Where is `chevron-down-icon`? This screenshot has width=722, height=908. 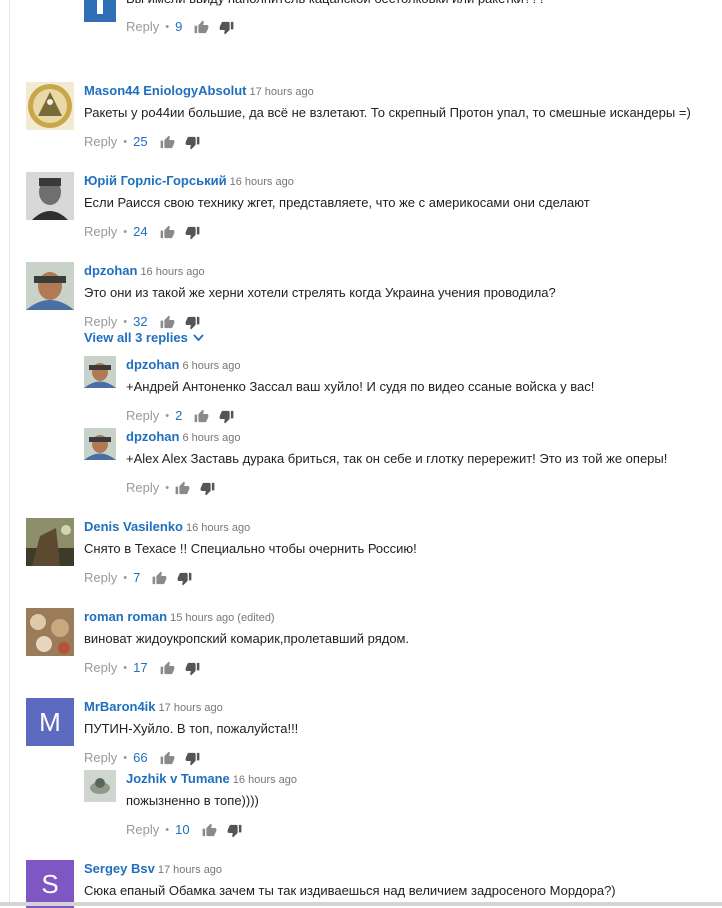
chevron-down-icon is located at coordinates (198, 338).